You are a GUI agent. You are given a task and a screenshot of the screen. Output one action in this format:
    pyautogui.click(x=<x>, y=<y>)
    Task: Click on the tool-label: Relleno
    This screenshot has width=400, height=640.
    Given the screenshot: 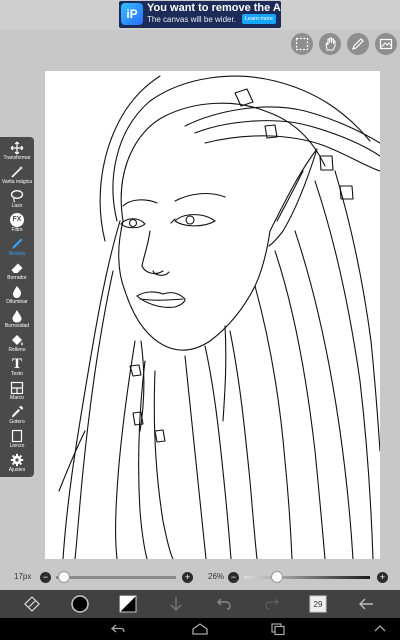 What is the action you would take?
    pyautogui.click(x=17, y=350)
    